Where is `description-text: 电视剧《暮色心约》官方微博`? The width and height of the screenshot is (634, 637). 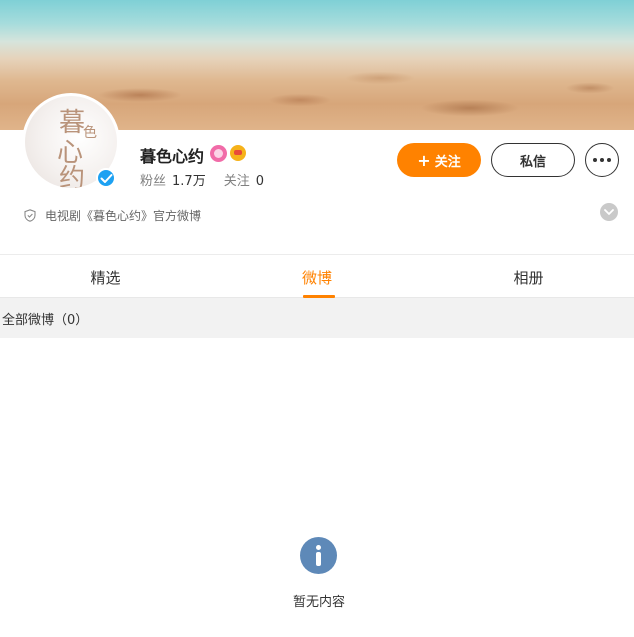
description-text: 电视剧《暮色心约》官方微博 is located at coordinates (123, 216).